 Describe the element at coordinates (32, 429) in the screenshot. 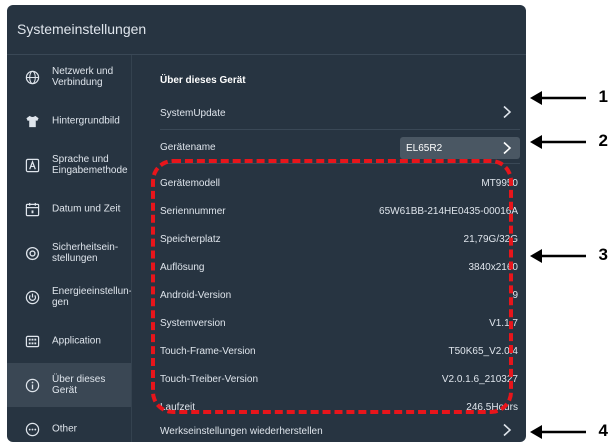

I see `more-icon` at that location.